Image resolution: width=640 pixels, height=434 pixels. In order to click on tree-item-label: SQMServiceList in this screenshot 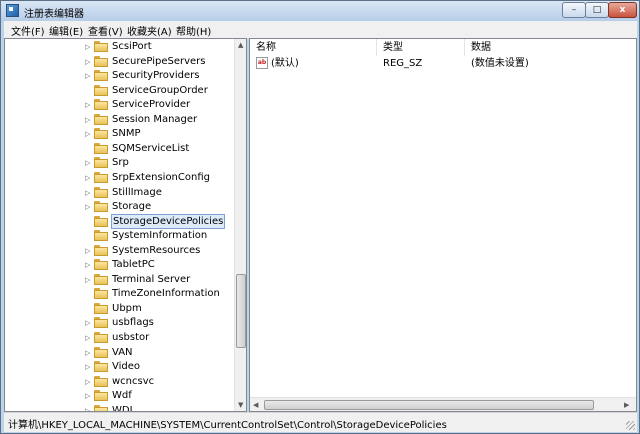, I will do `click(151, 148)`.